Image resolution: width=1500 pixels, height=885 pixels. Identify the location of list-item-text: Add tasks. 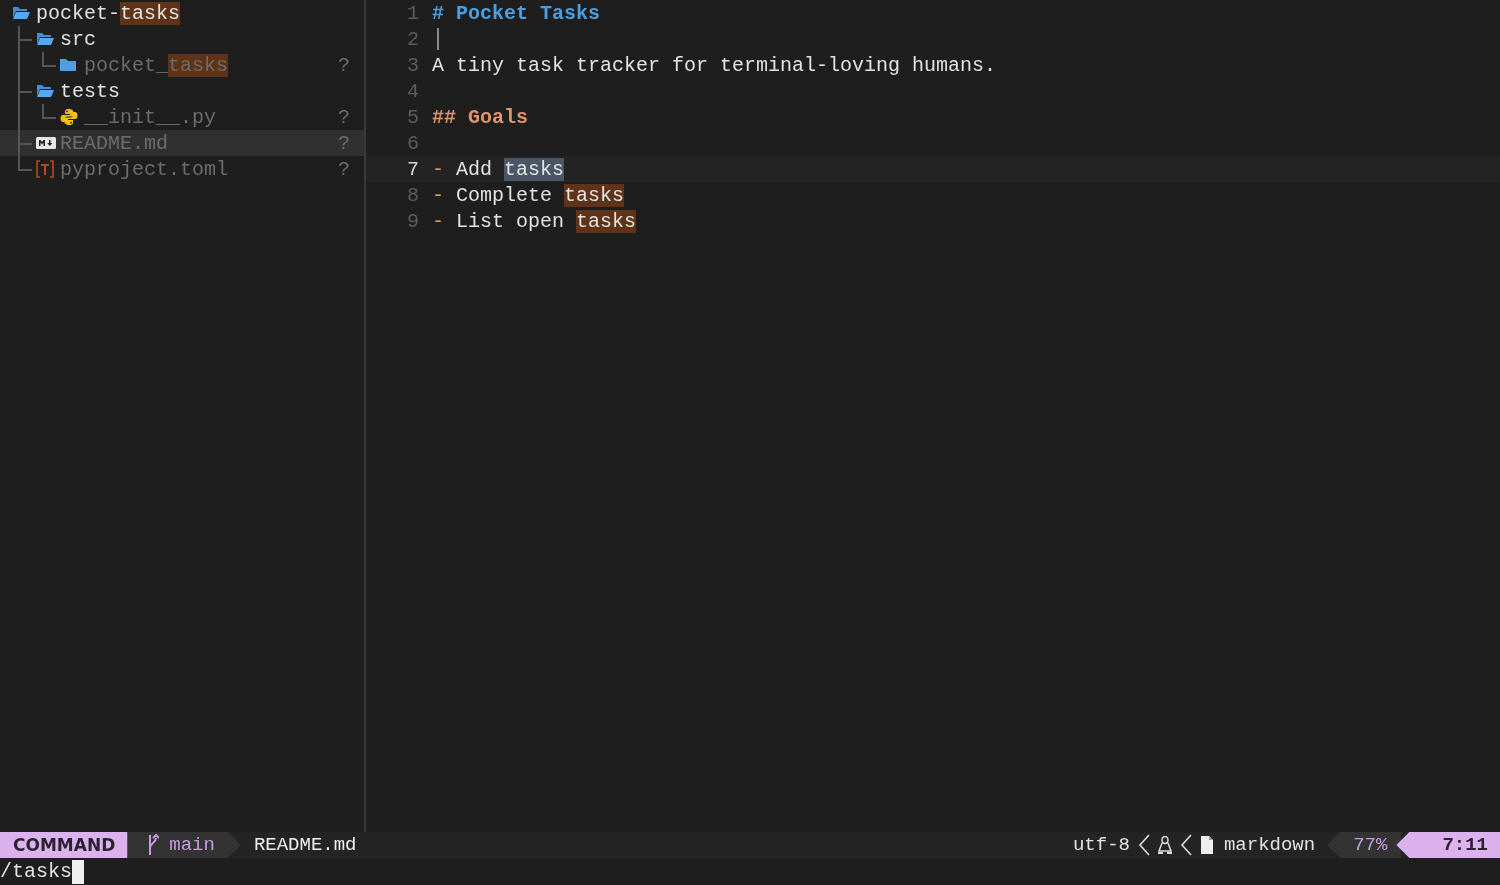
(510, 169).